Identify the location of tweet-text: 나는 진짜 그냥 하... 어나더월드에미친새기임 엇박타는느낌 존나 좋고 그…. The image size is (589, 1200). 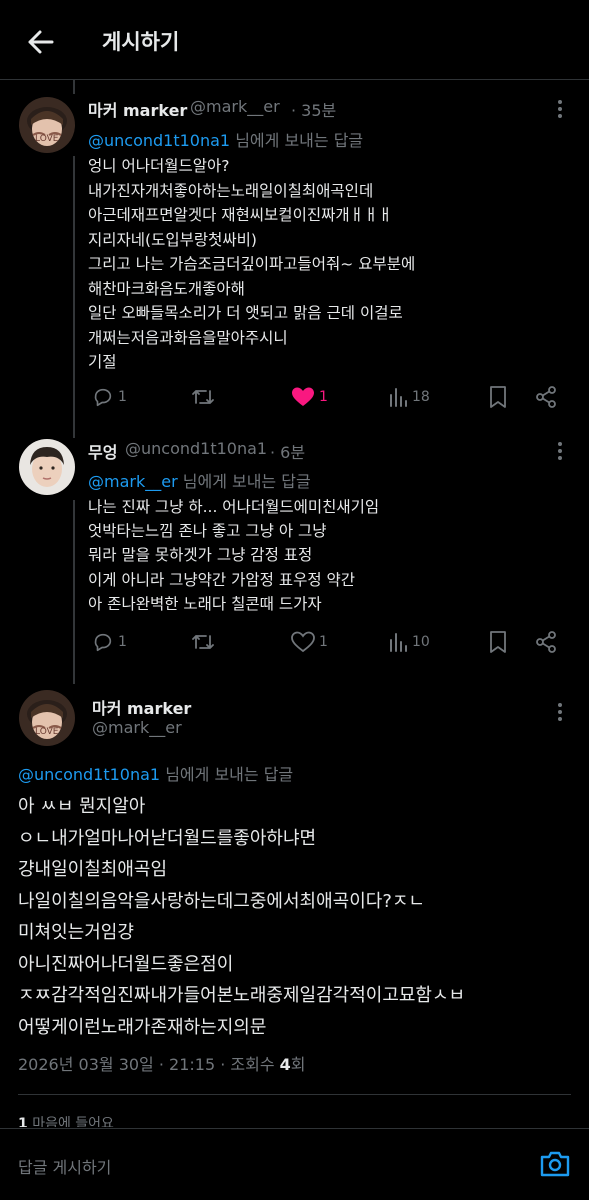
(233, 555).